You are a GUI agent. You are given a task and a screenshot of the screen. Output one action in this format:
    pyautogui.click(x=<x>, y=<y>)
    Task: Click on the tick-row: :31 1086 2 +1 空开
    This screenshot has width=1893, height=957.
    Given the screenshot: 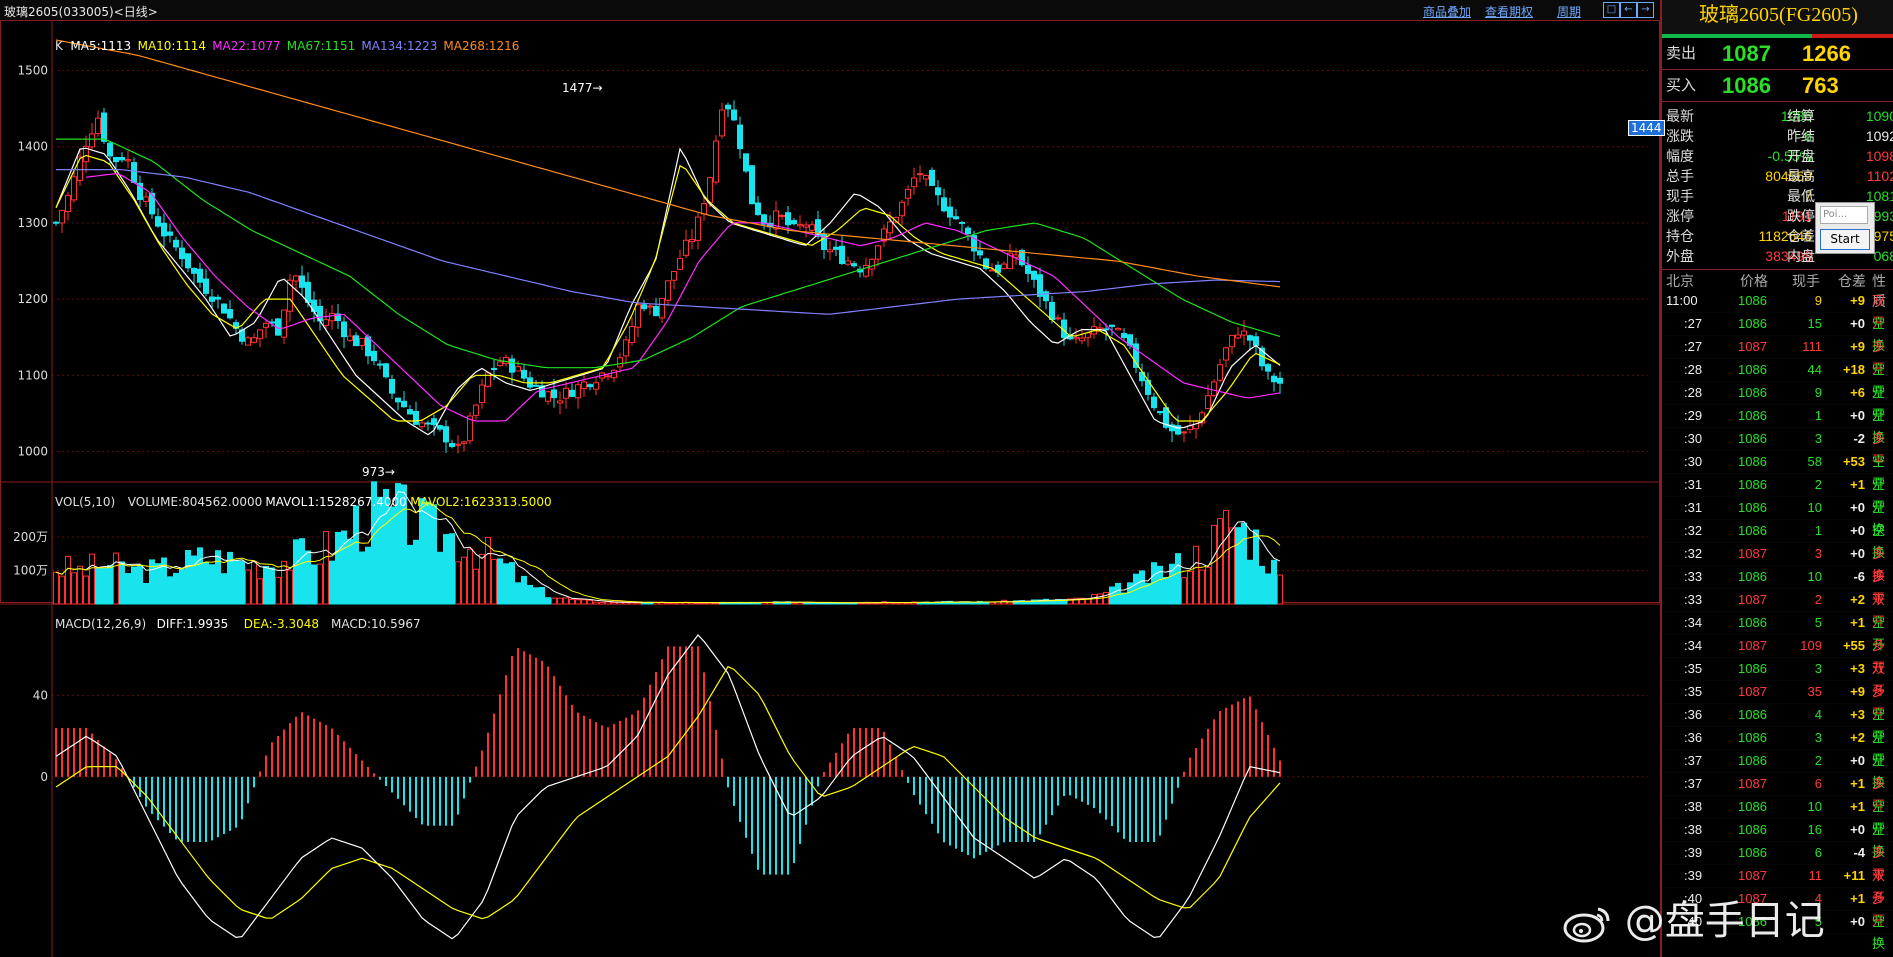 What is the action you would take?
    pyautogui.click(x=1777, y=494)
    